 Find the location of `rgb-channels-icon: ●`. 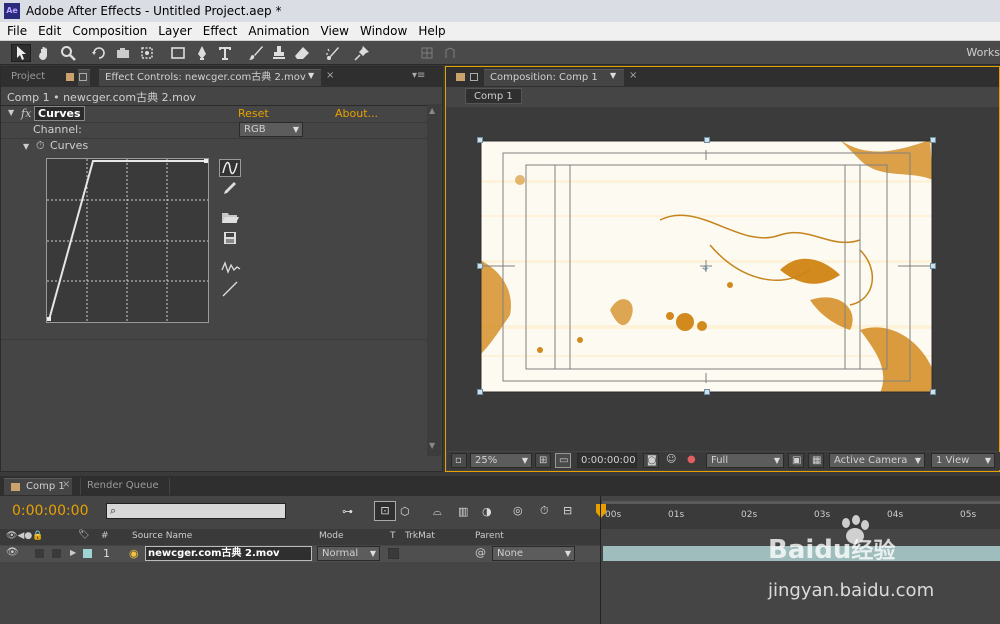

rgb-channels-icon: ● is located at coordinates (692, 460).